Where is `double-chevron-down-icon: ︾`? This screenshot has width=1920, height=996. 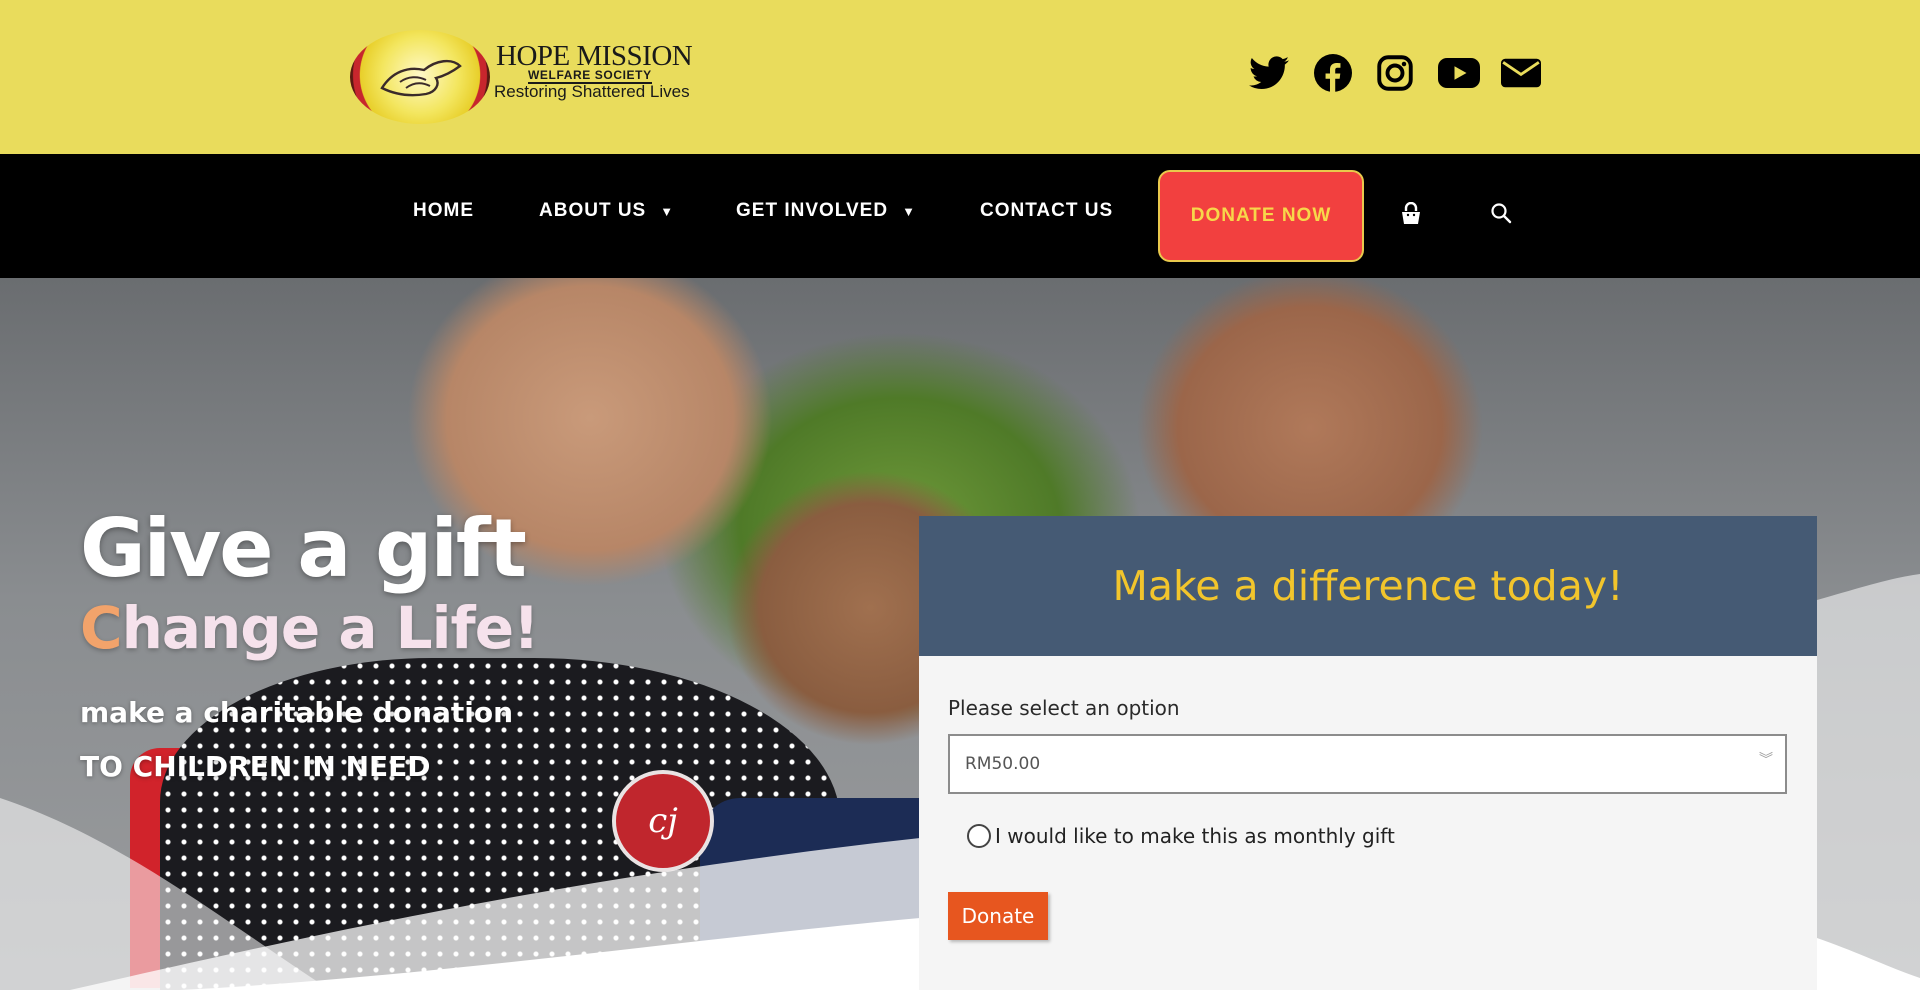 double-chevron-down-icon: ︾ is located at coordinates (1766, 759).